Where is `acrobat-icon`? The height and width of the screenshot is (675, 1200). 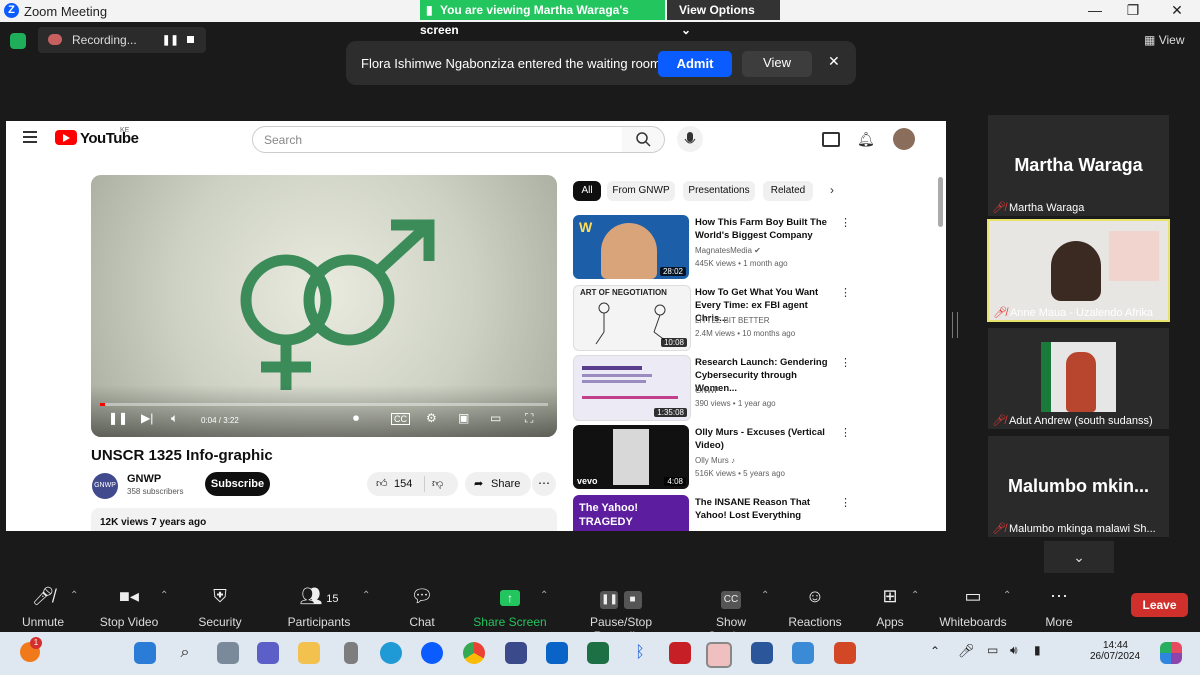 acrobat-icon is located at coordinates (680, 653).